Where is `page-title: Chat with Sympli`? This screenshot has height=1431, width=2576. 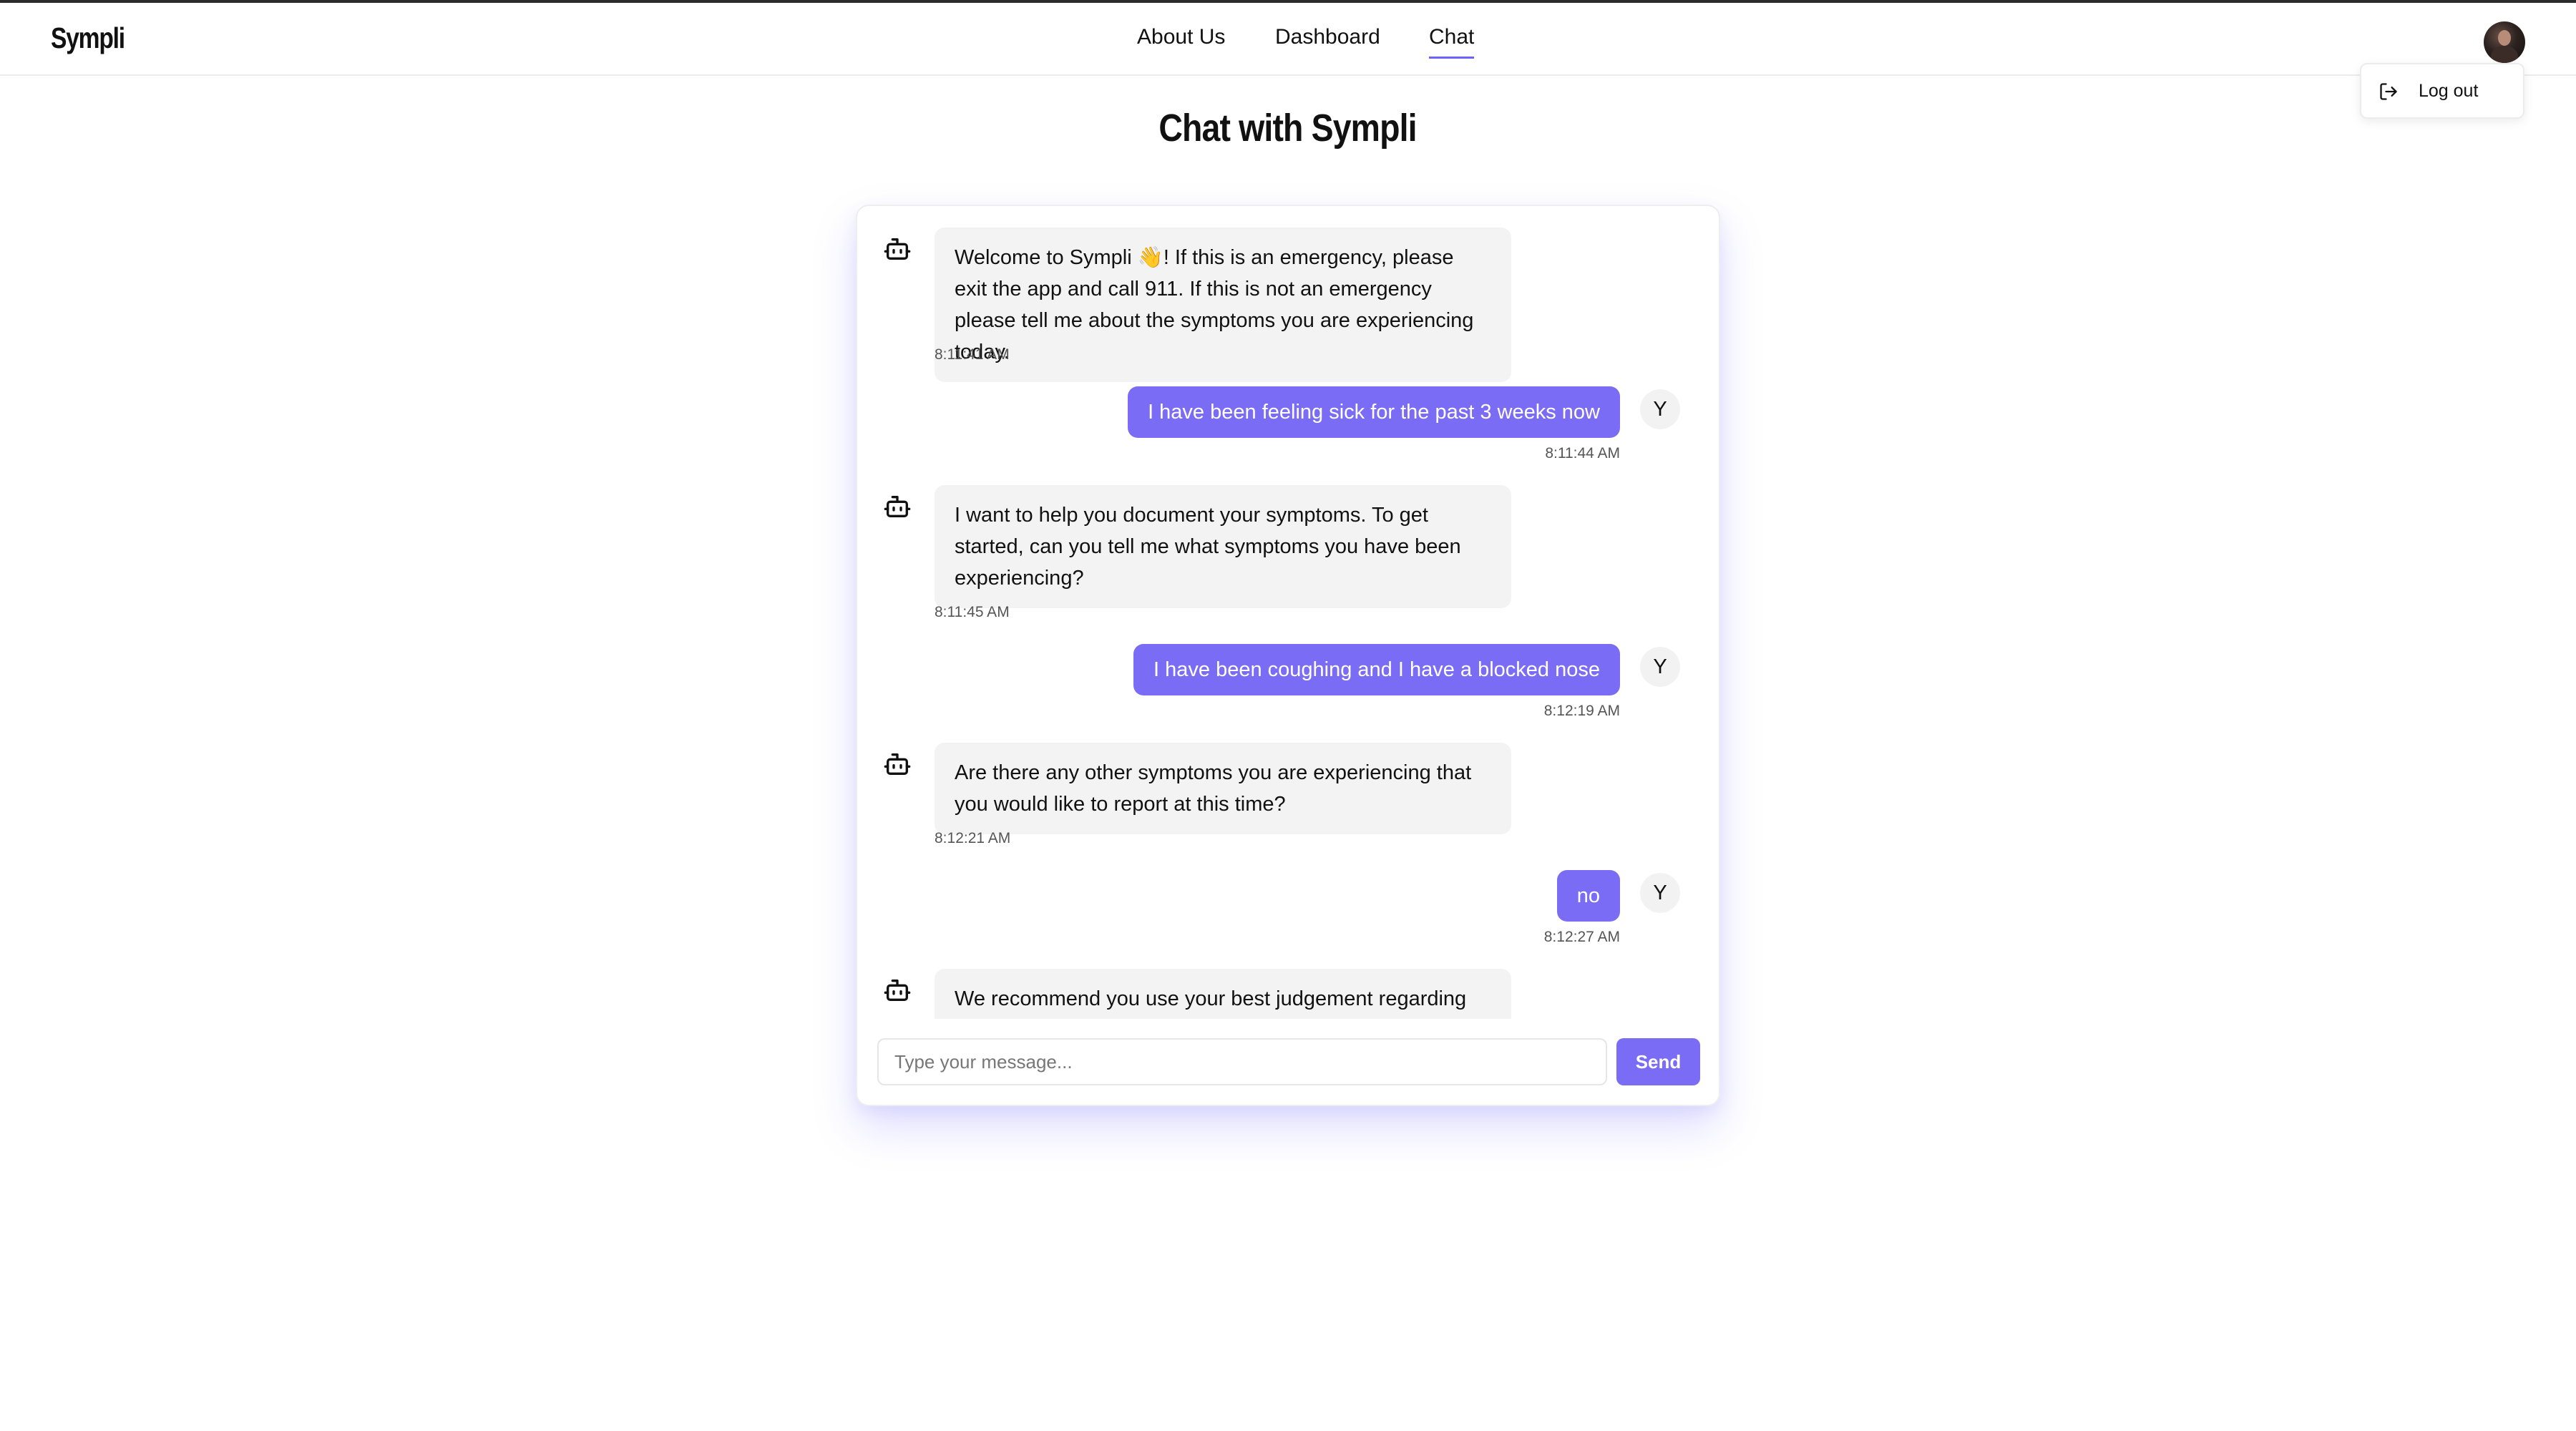
page-title: Chat with Sympli is located at coordinates (1288, 128).